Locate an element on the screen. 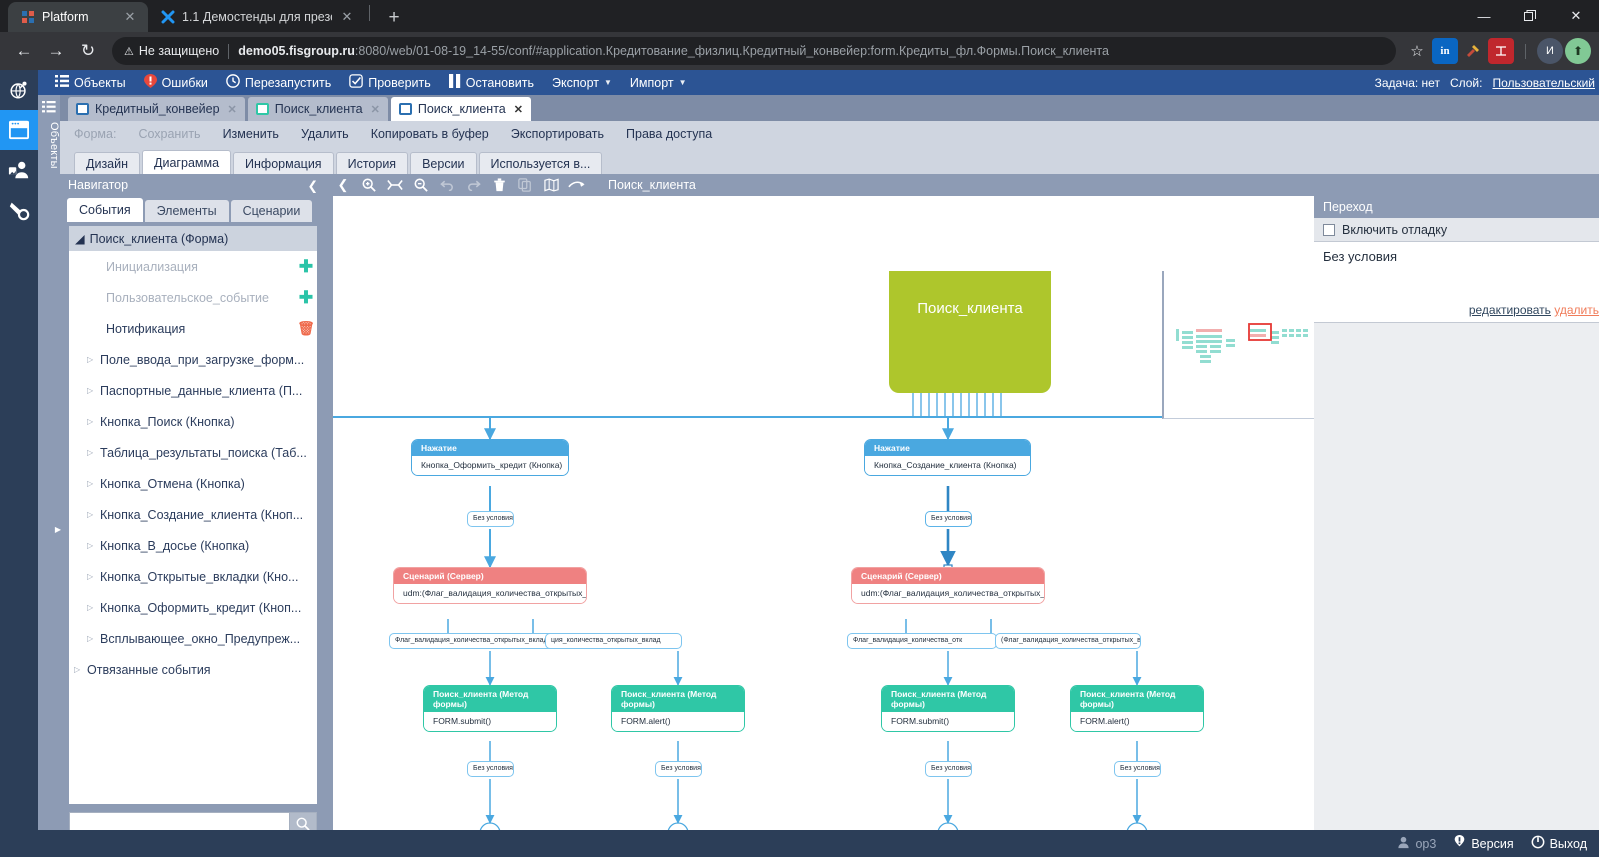  diagram-minimap is located at coordinates (1238, 345).